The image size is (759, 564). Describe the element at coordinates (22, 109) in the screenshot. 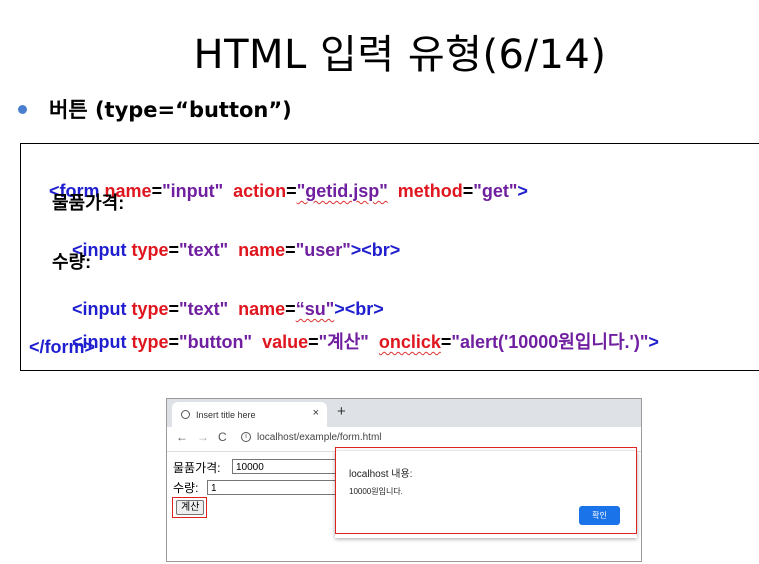

I see `bullet-dot-icon` at that location.